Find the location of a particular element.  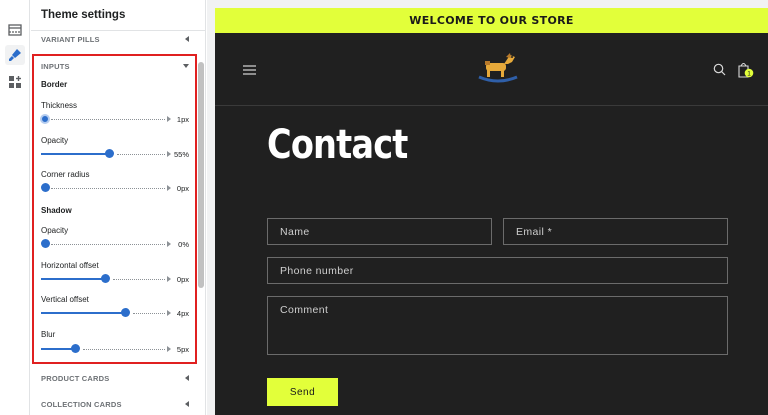

border-opacity-slider is located at coordinates (106, 154).